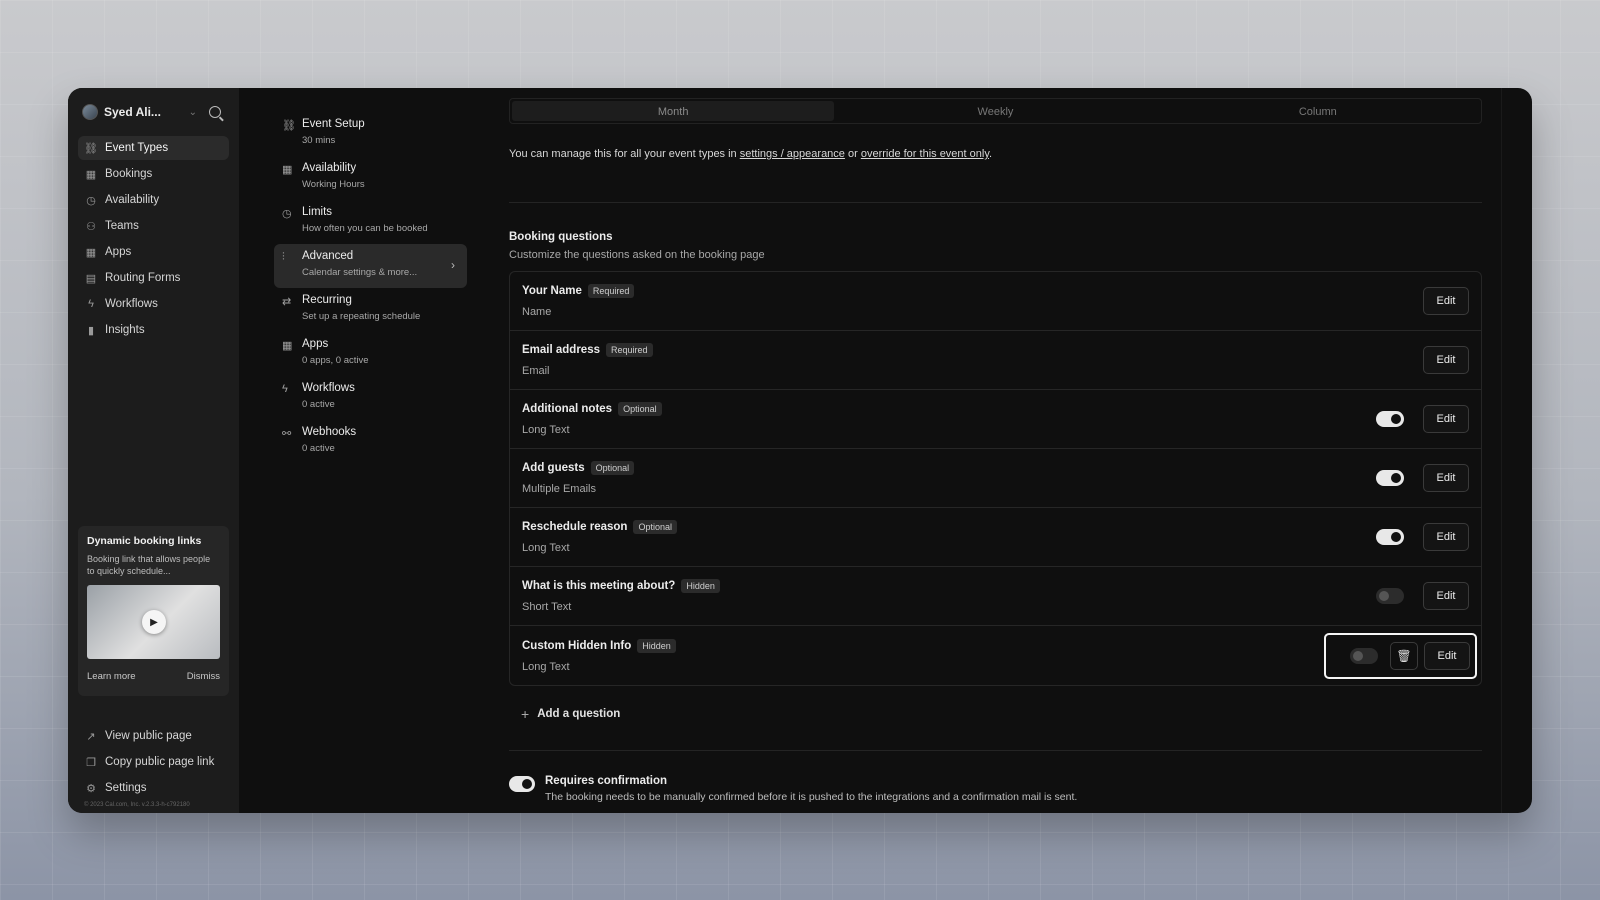 The image size is (1600, 900). Describe the element at coordinates (91, 148) in the screenshot. I see `link-icon: ⛓` at that location.